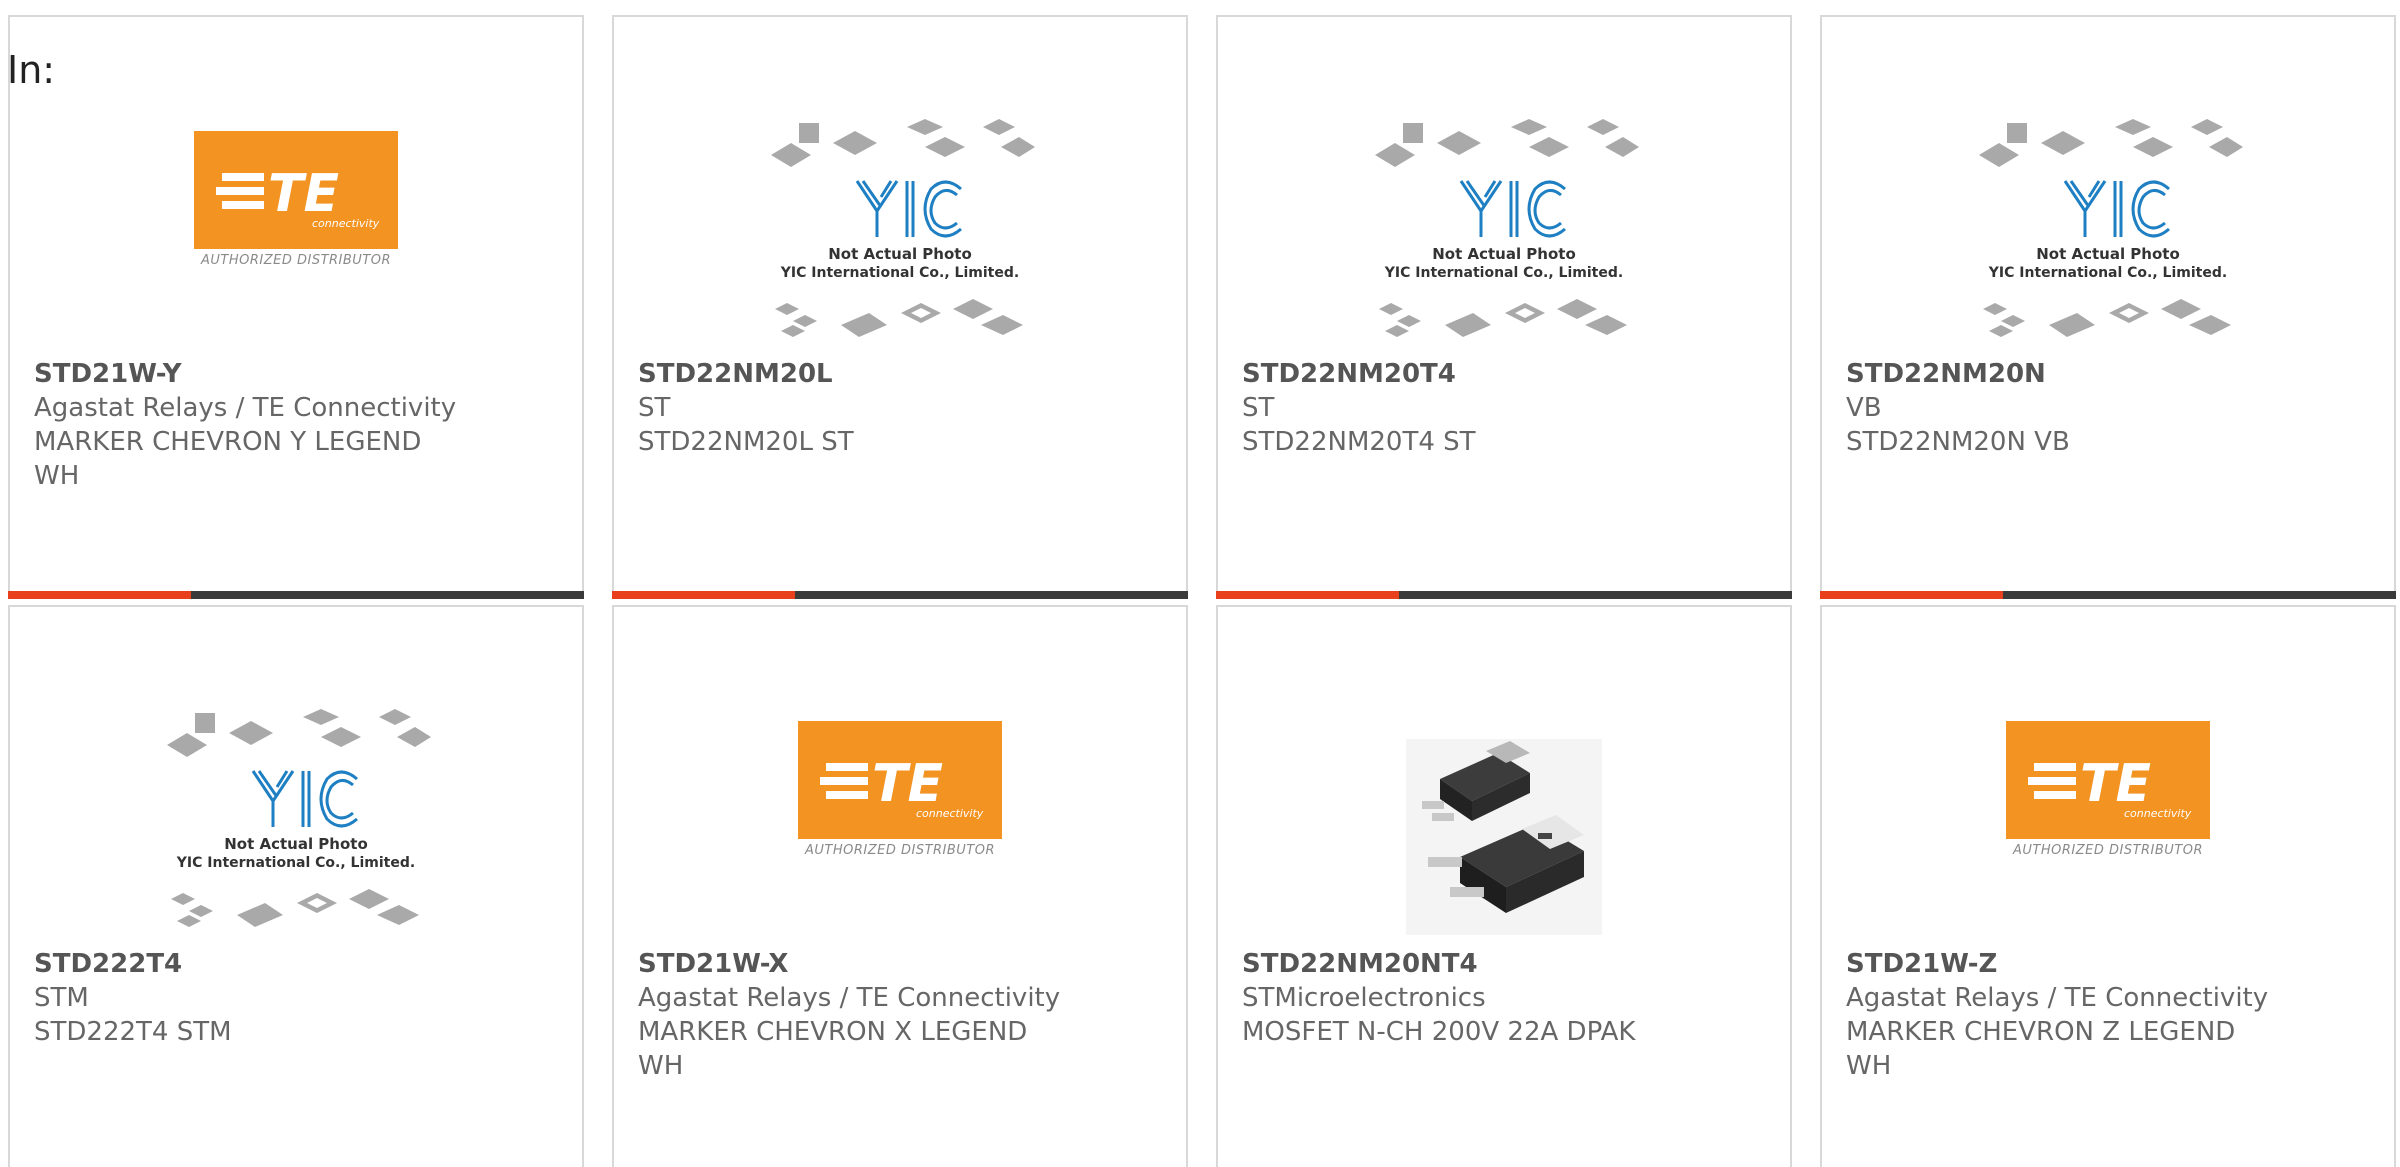 The image size is (2400, 1167). What do you see at coordinates (1457, 408) in the screenshot?
I see `product-info: STD22NM20T4 ST STD22NM20T4 ST` at bounding box center [1457, 408].